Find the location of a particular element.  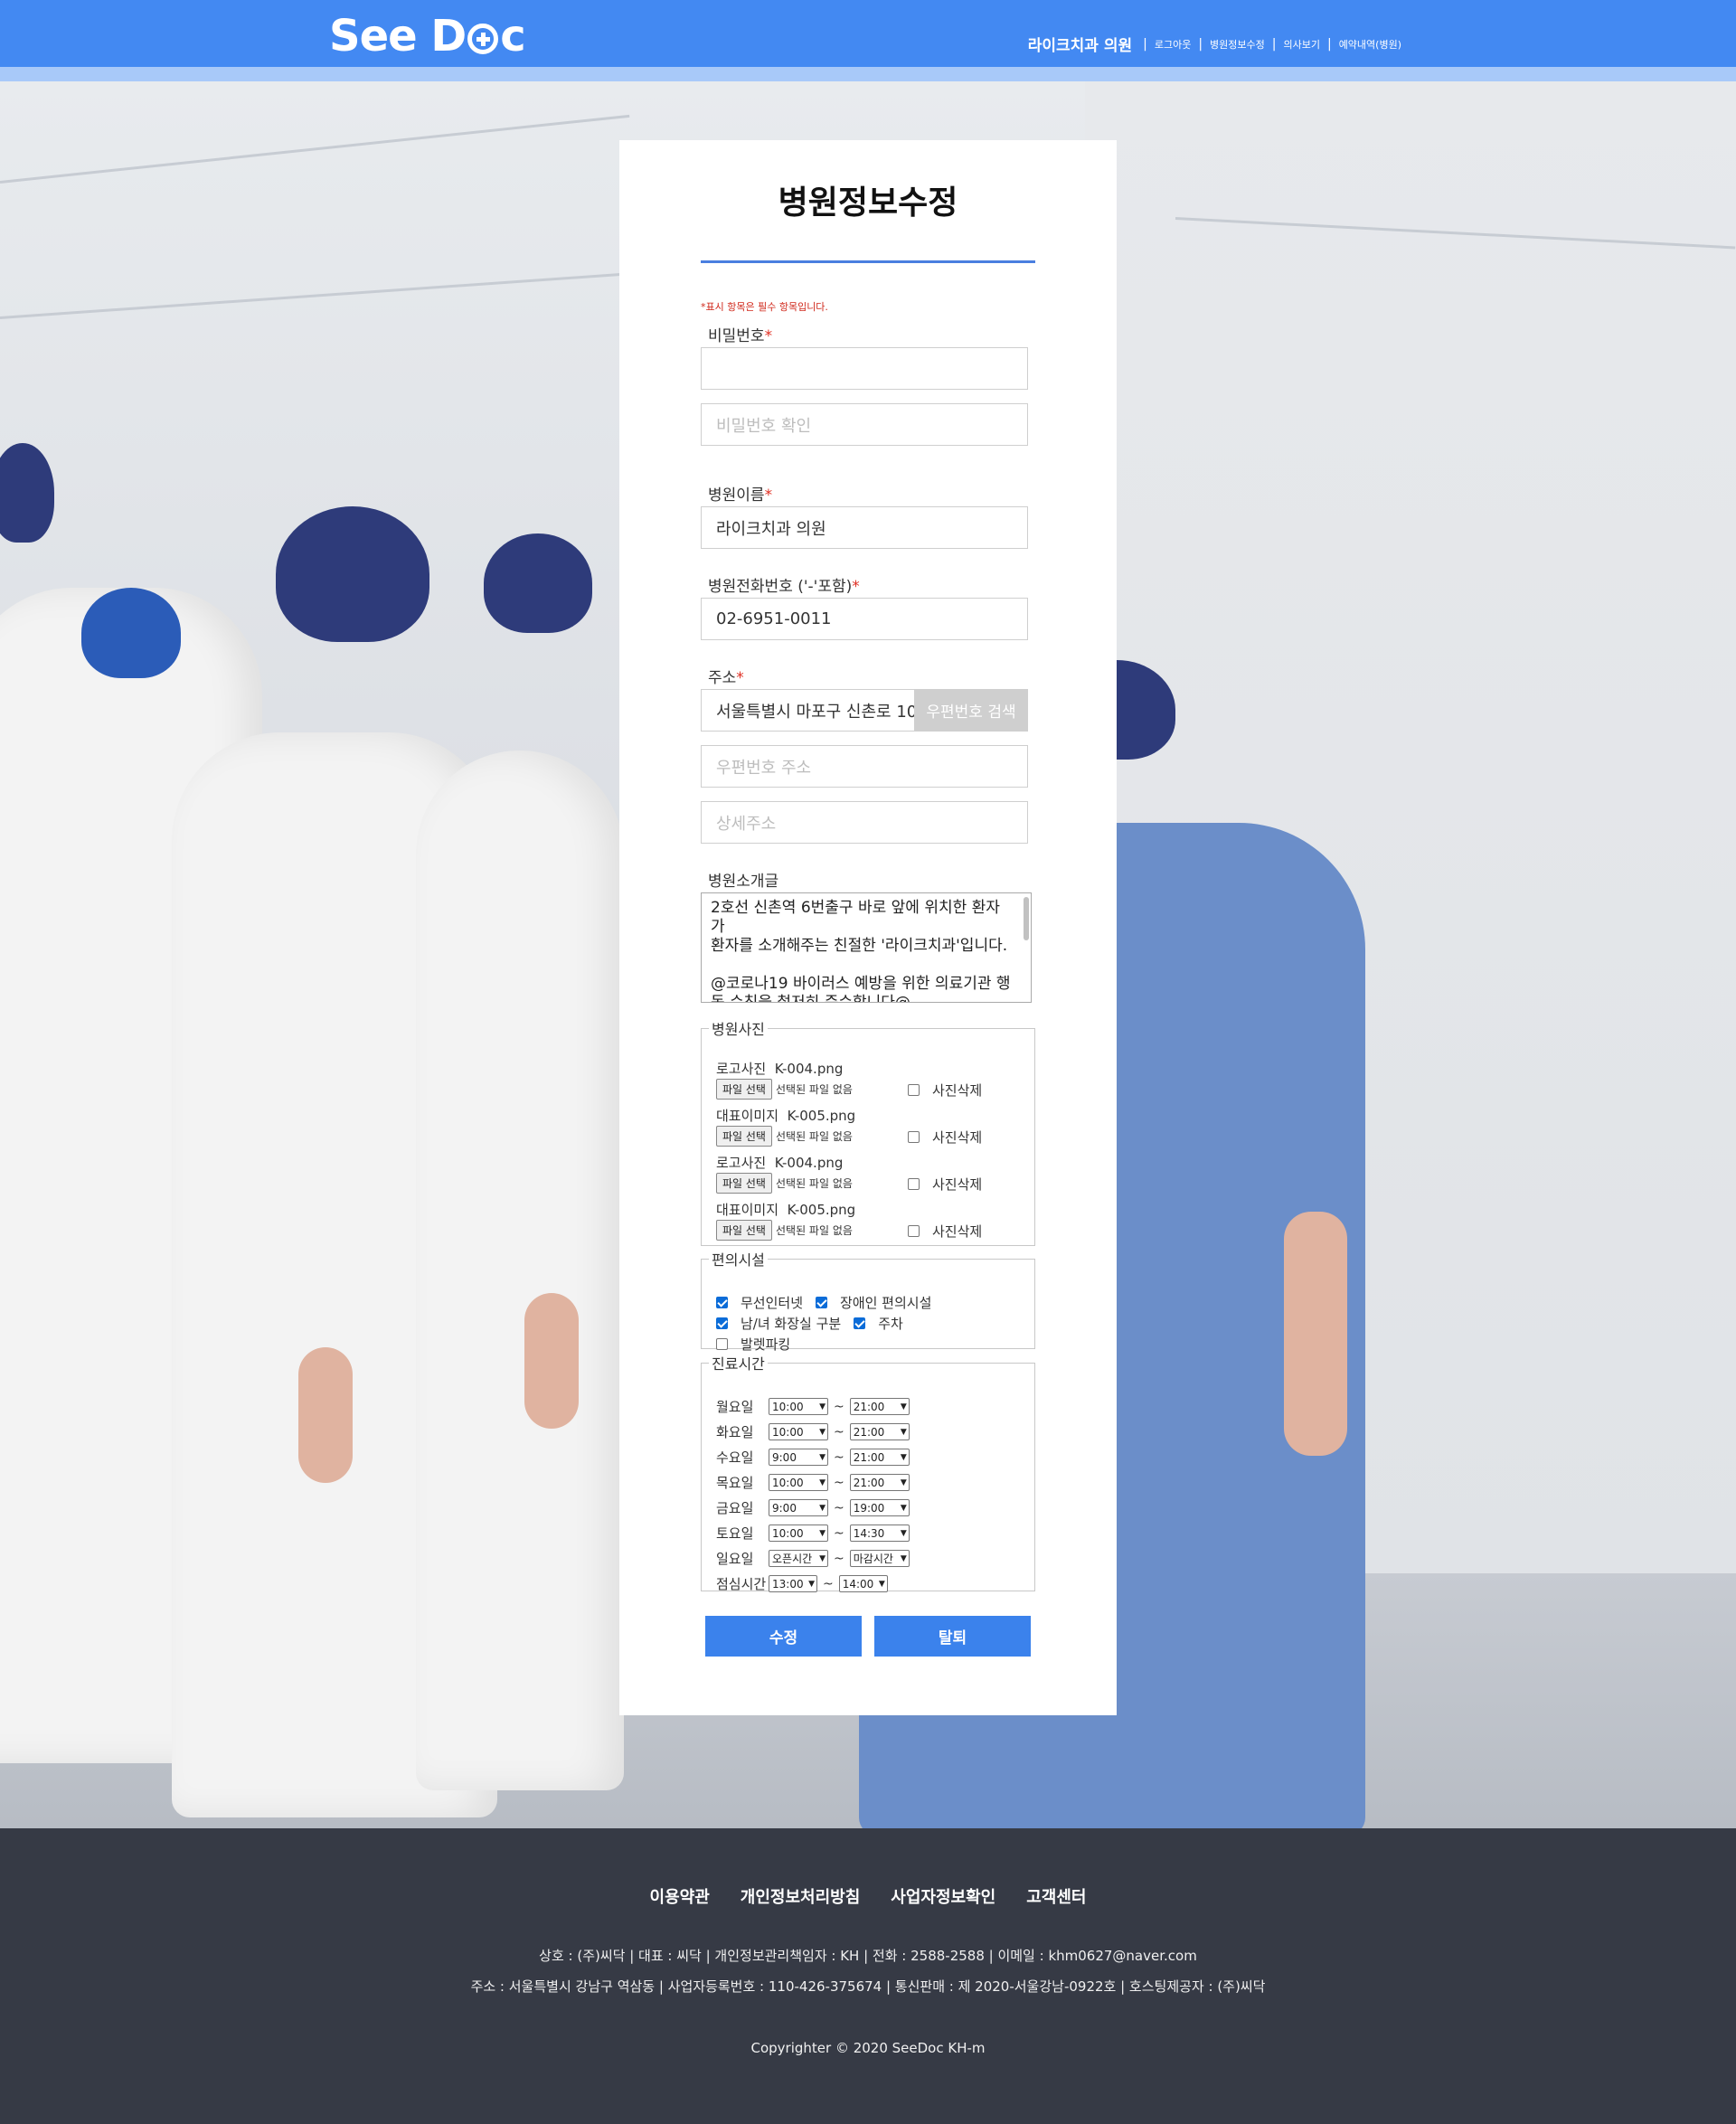

day-label: 금요일 is located at coordinates (735, 1508).